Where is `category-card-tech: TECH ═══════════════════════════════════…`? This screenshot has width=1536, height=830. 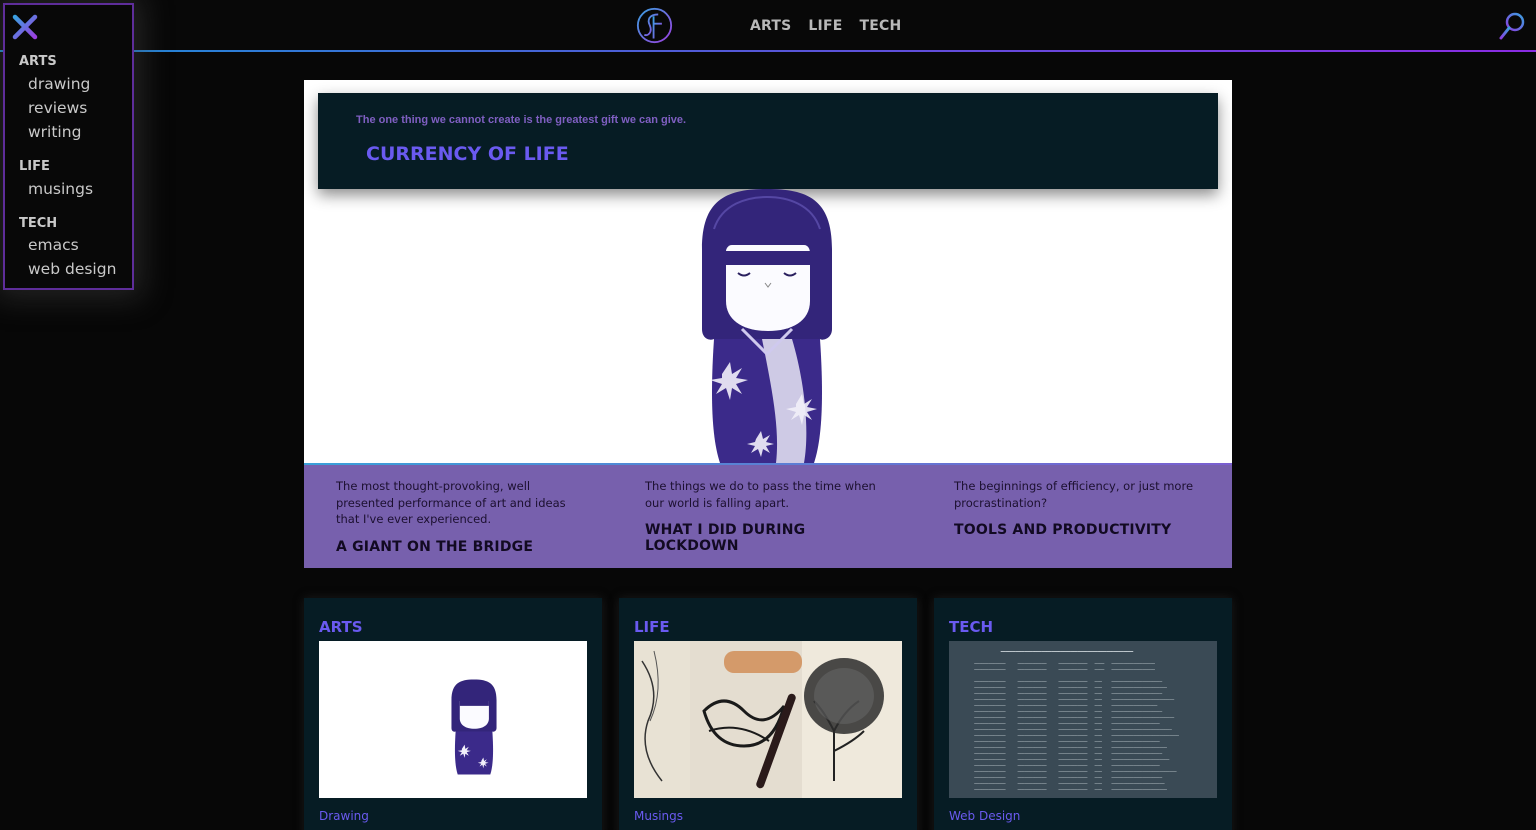 category-card-tech: TECH ═══════════════════════════════════… is located at coordinates (1083, 714).